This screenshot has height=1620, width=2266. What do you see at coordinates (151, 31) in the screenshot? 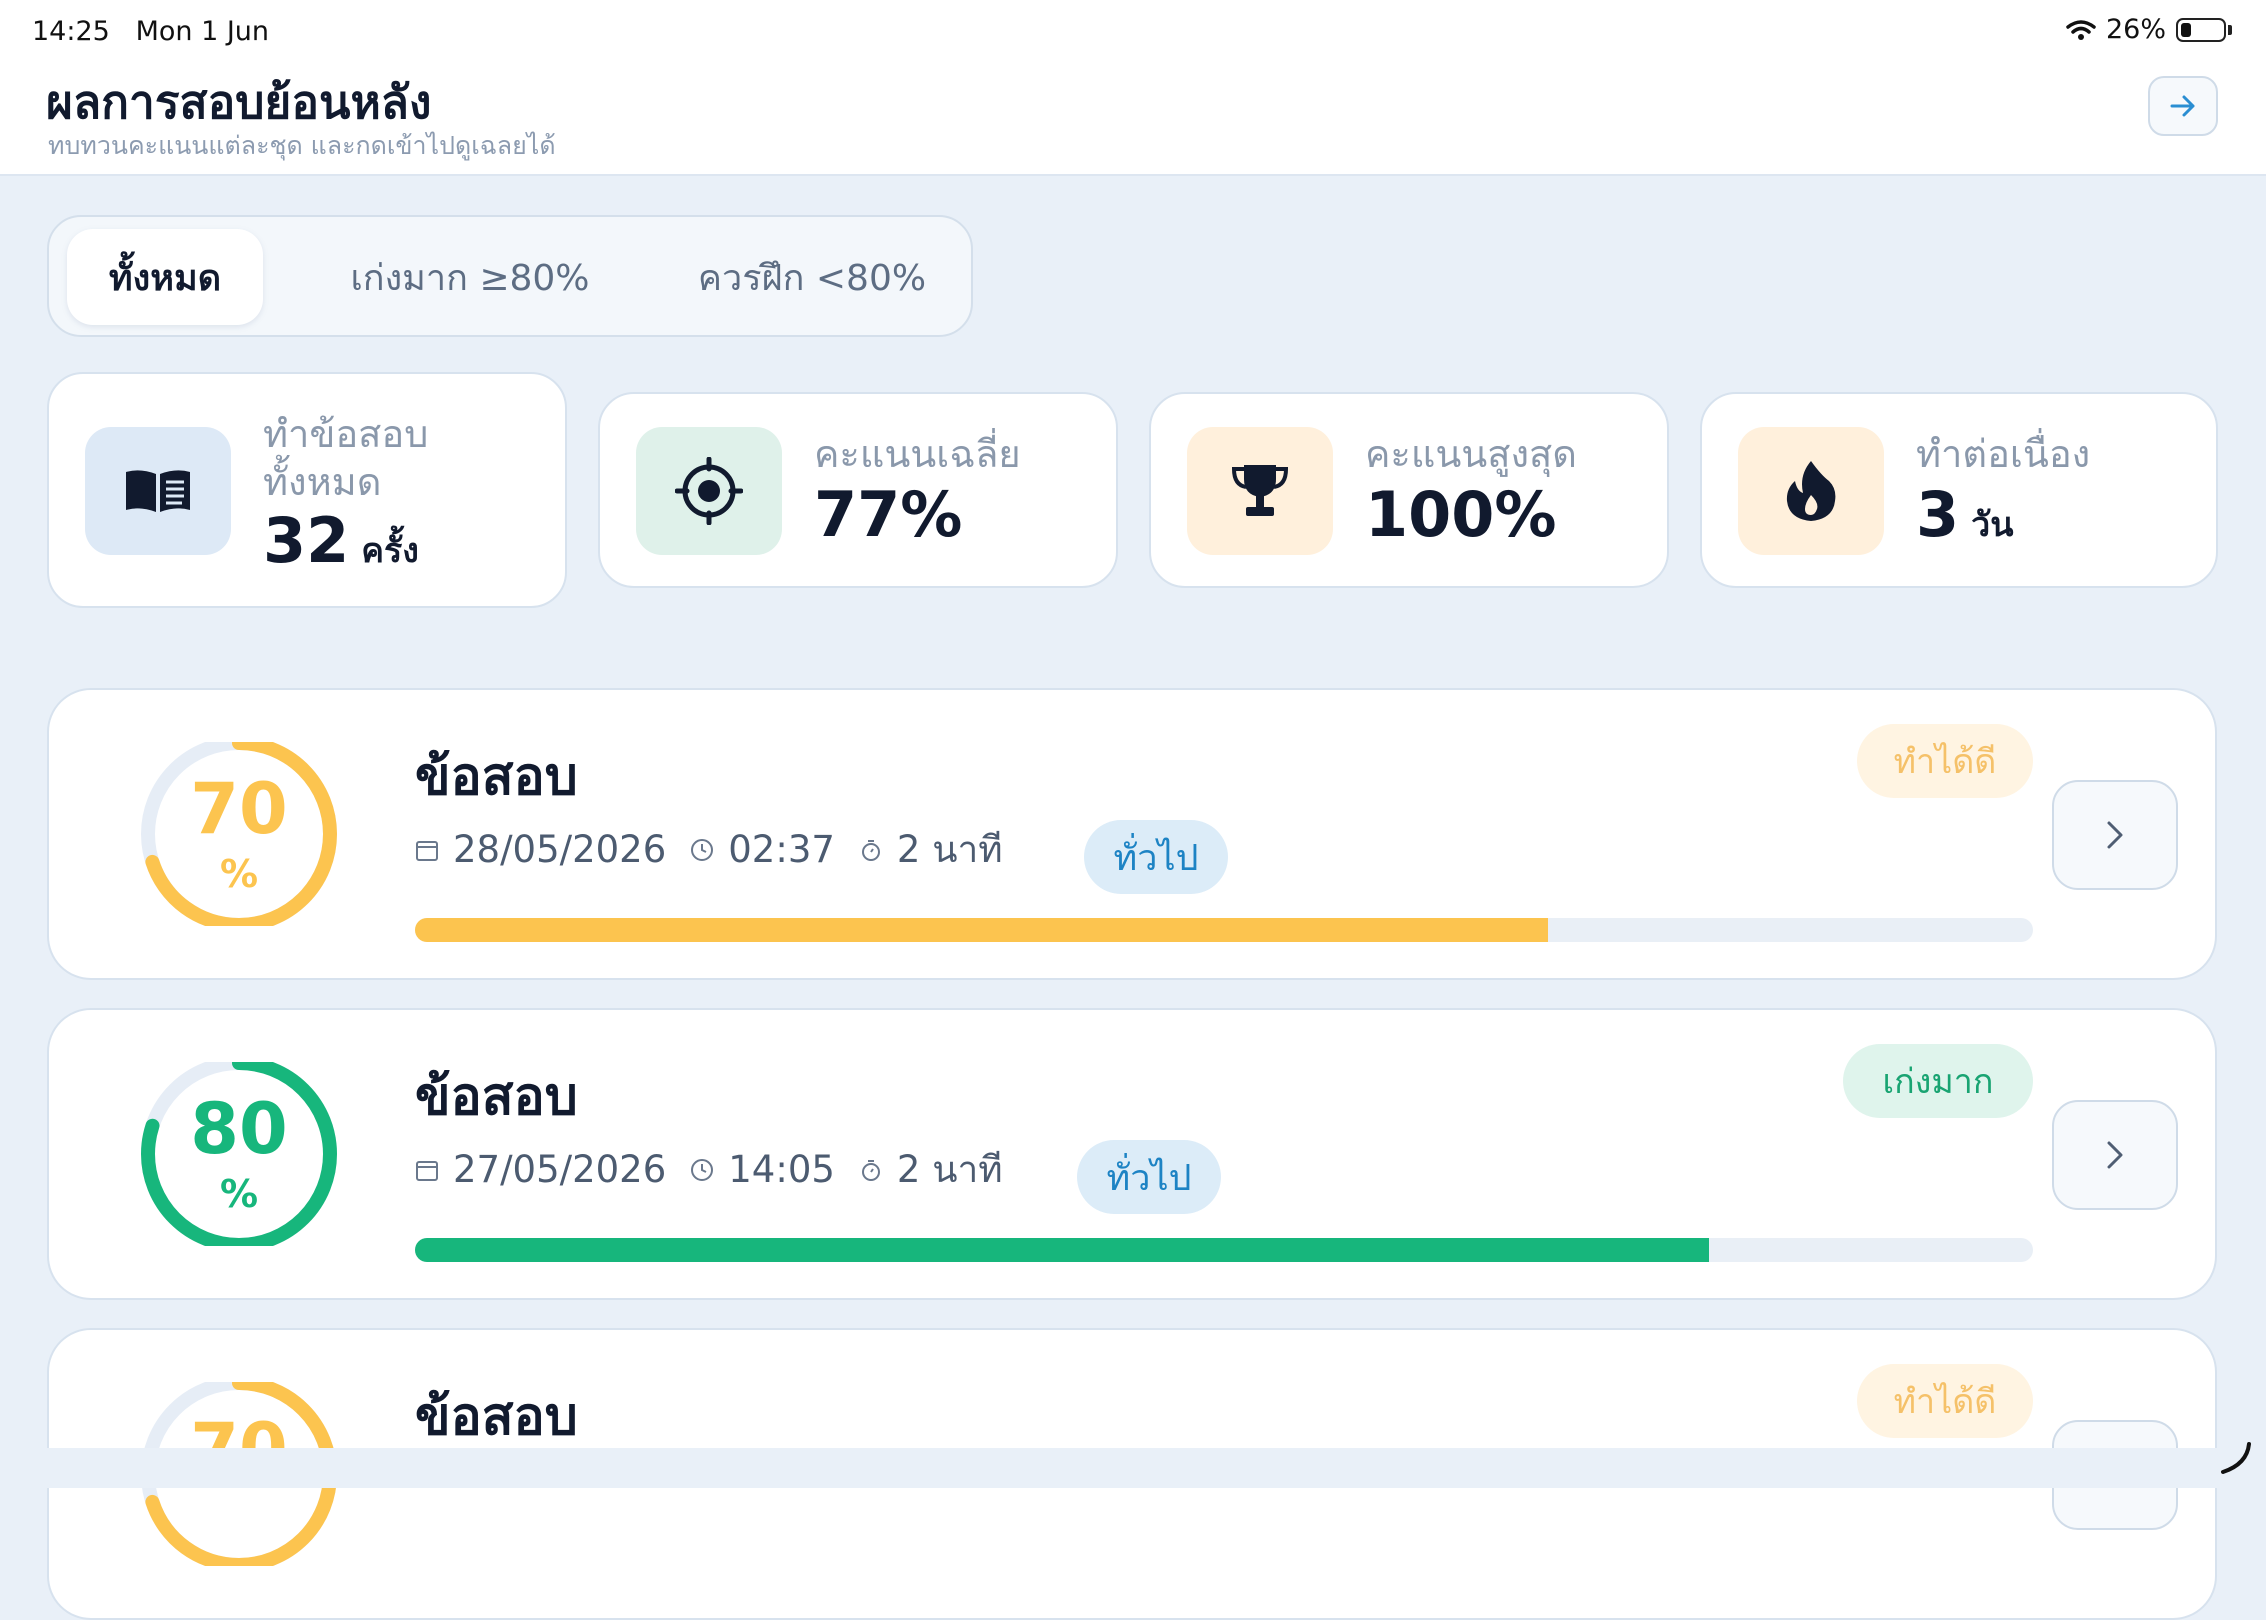
I see `status-time: 14:25 Mon 1 Jun` at bounding box center [151, 31].